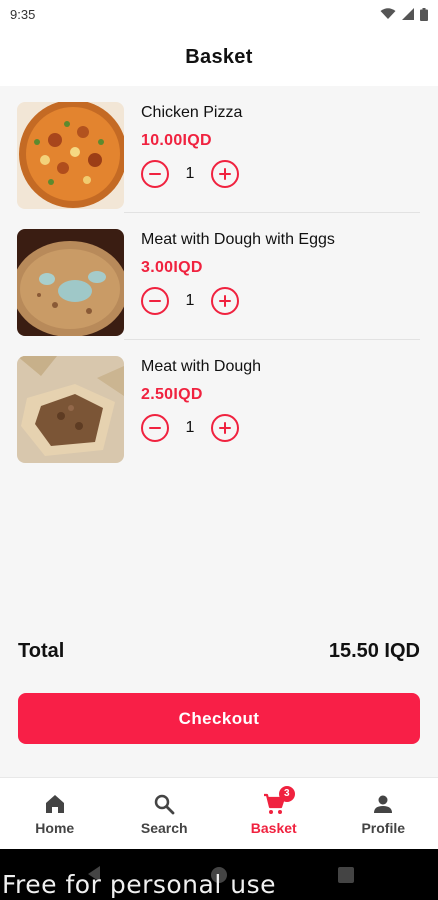 This screenshot has width=438, height=900. Describe the element at coordinates (70, 155) in the screenshot. I see `product-image-chicken-pizza` at that location.